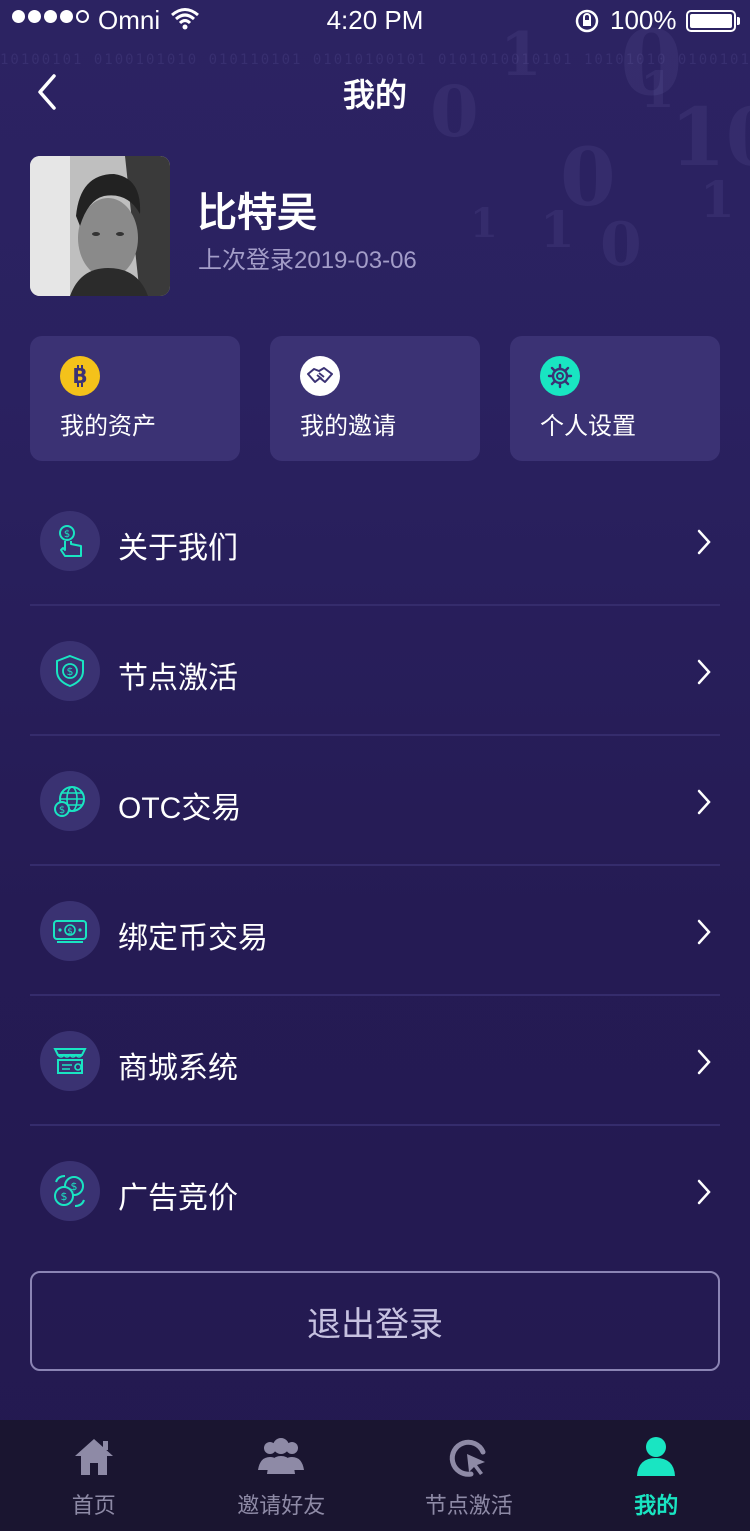 The height and width of the screenshot is (1531, 750). I want to click on menu-item-otc-trade: $ OTC交易, so click(375, 801).